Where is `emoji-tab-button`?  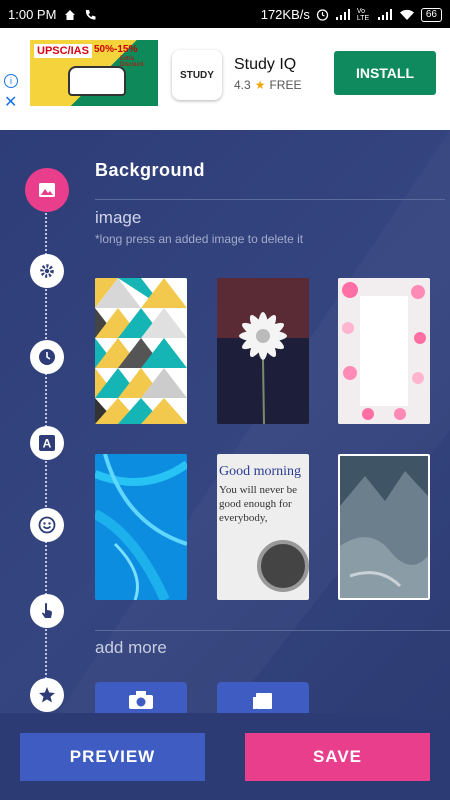
emoji-tab-button is located at coordinates (47, 525).